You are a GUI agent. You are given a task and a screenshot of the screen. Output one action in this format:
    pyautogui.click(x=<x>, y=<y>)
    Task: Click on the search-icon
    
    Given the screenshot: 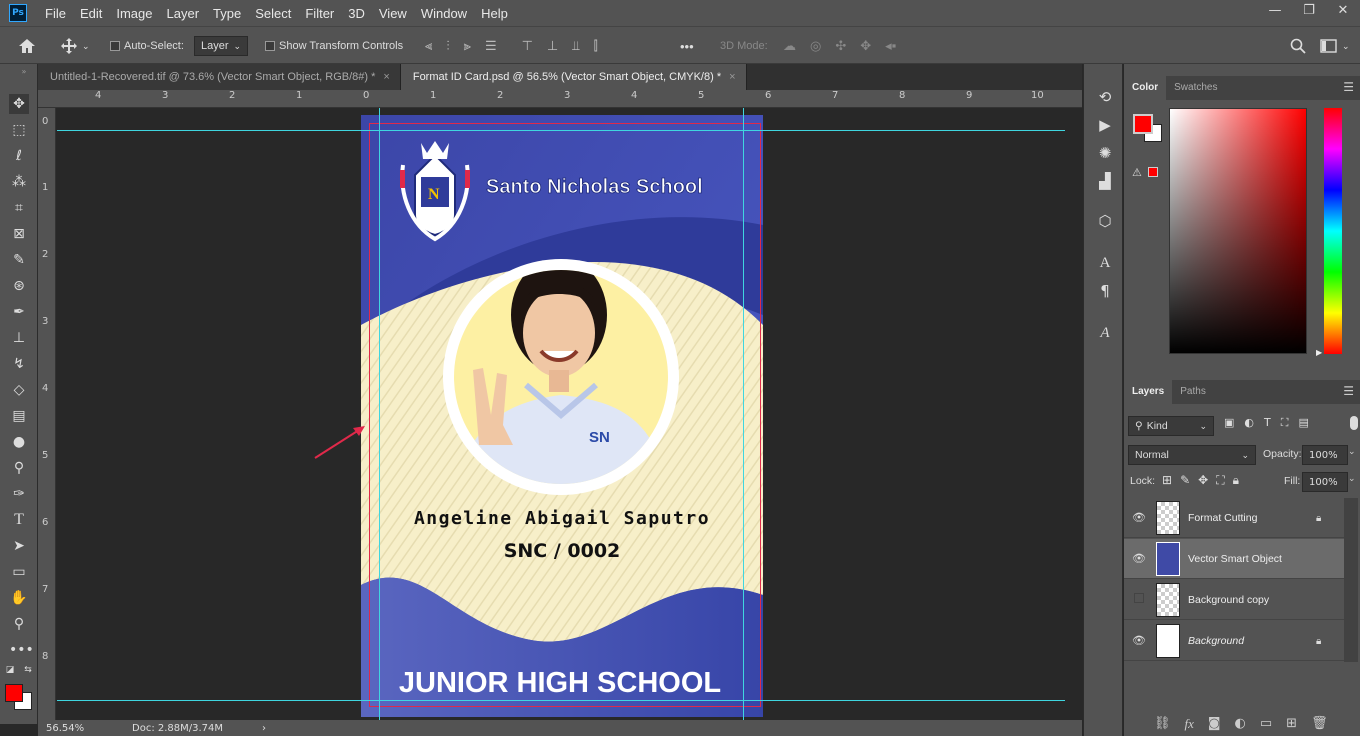 What is the action you would take?
    pyautogui.click(x=1298, y=46)
    